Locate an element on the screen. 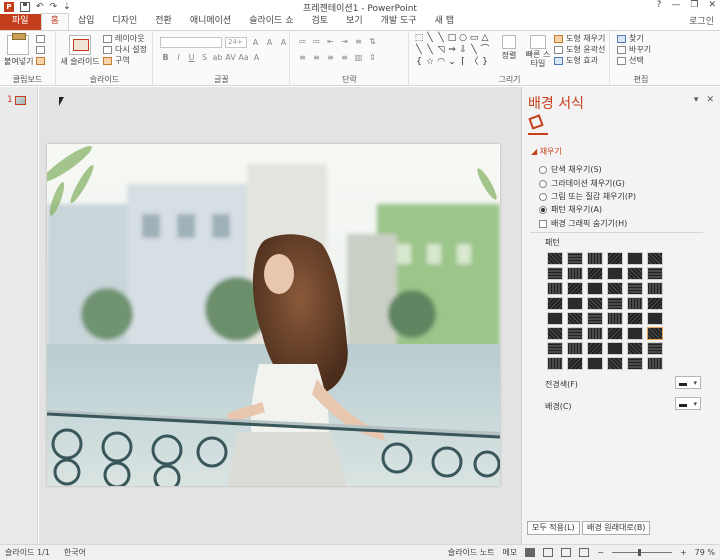  background-color-button: ▾ is located at coordinates (688, 403).